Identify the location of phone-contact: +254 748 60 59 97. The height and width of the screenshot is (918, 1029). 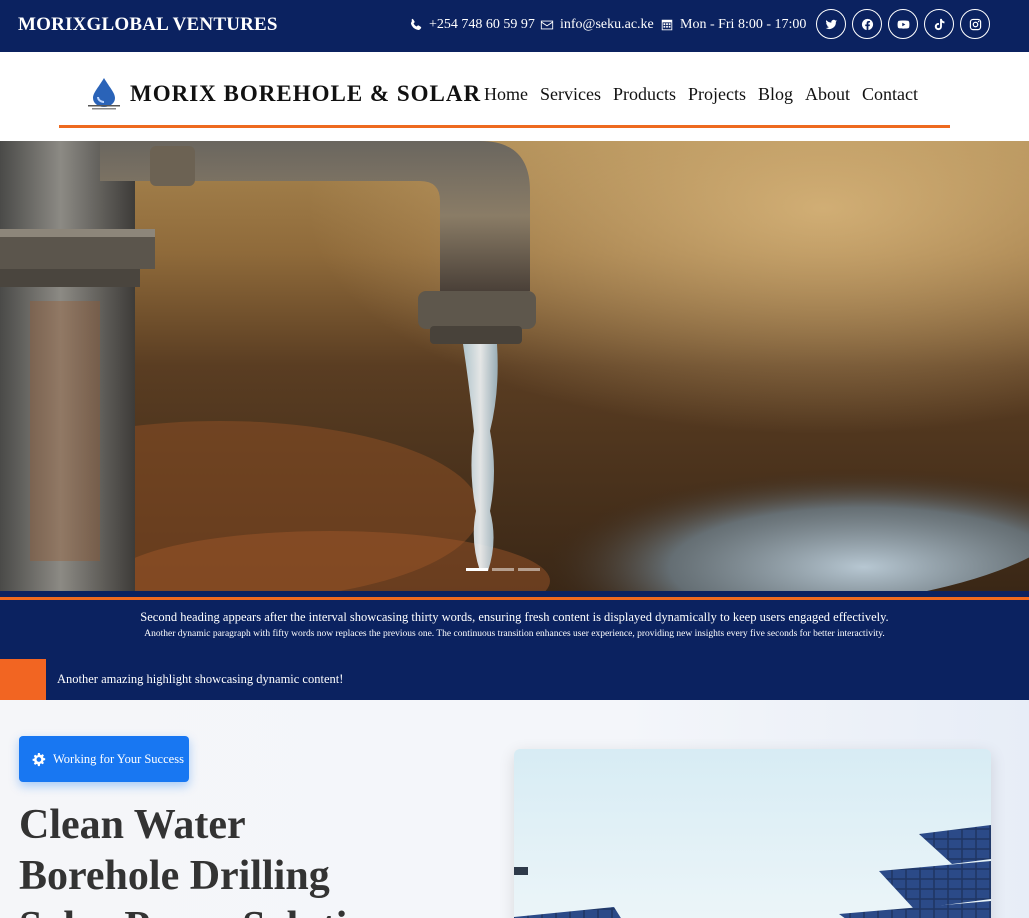
(472, 25).